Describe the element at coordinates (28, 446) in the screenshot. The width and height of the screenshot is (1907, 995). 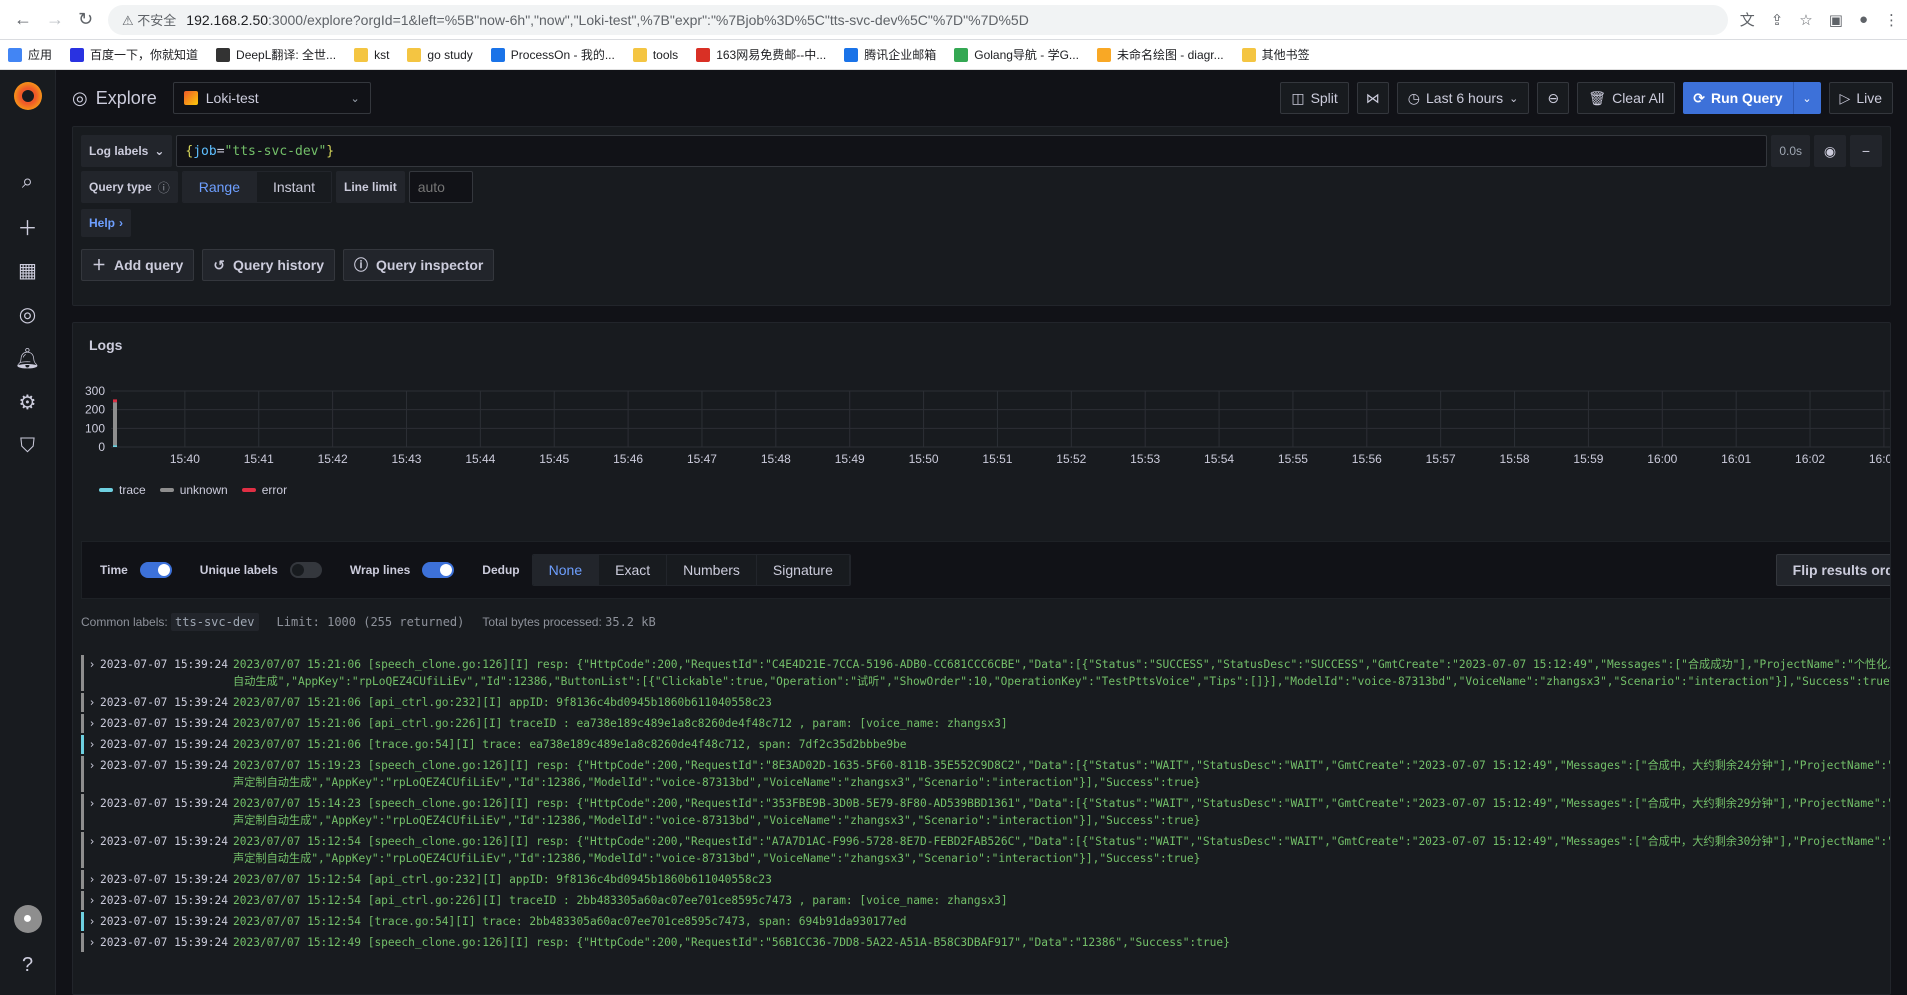
I see `server-admin-shield-icon: ⛉` at that location.